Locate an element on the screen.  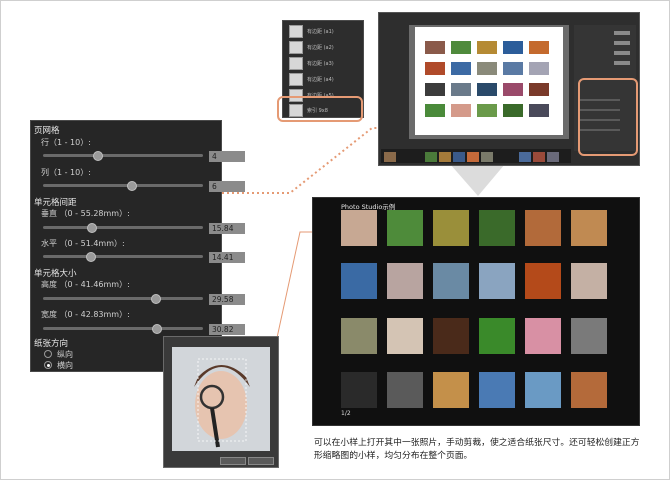
settings-highlight is located at coordinates (608, 117).